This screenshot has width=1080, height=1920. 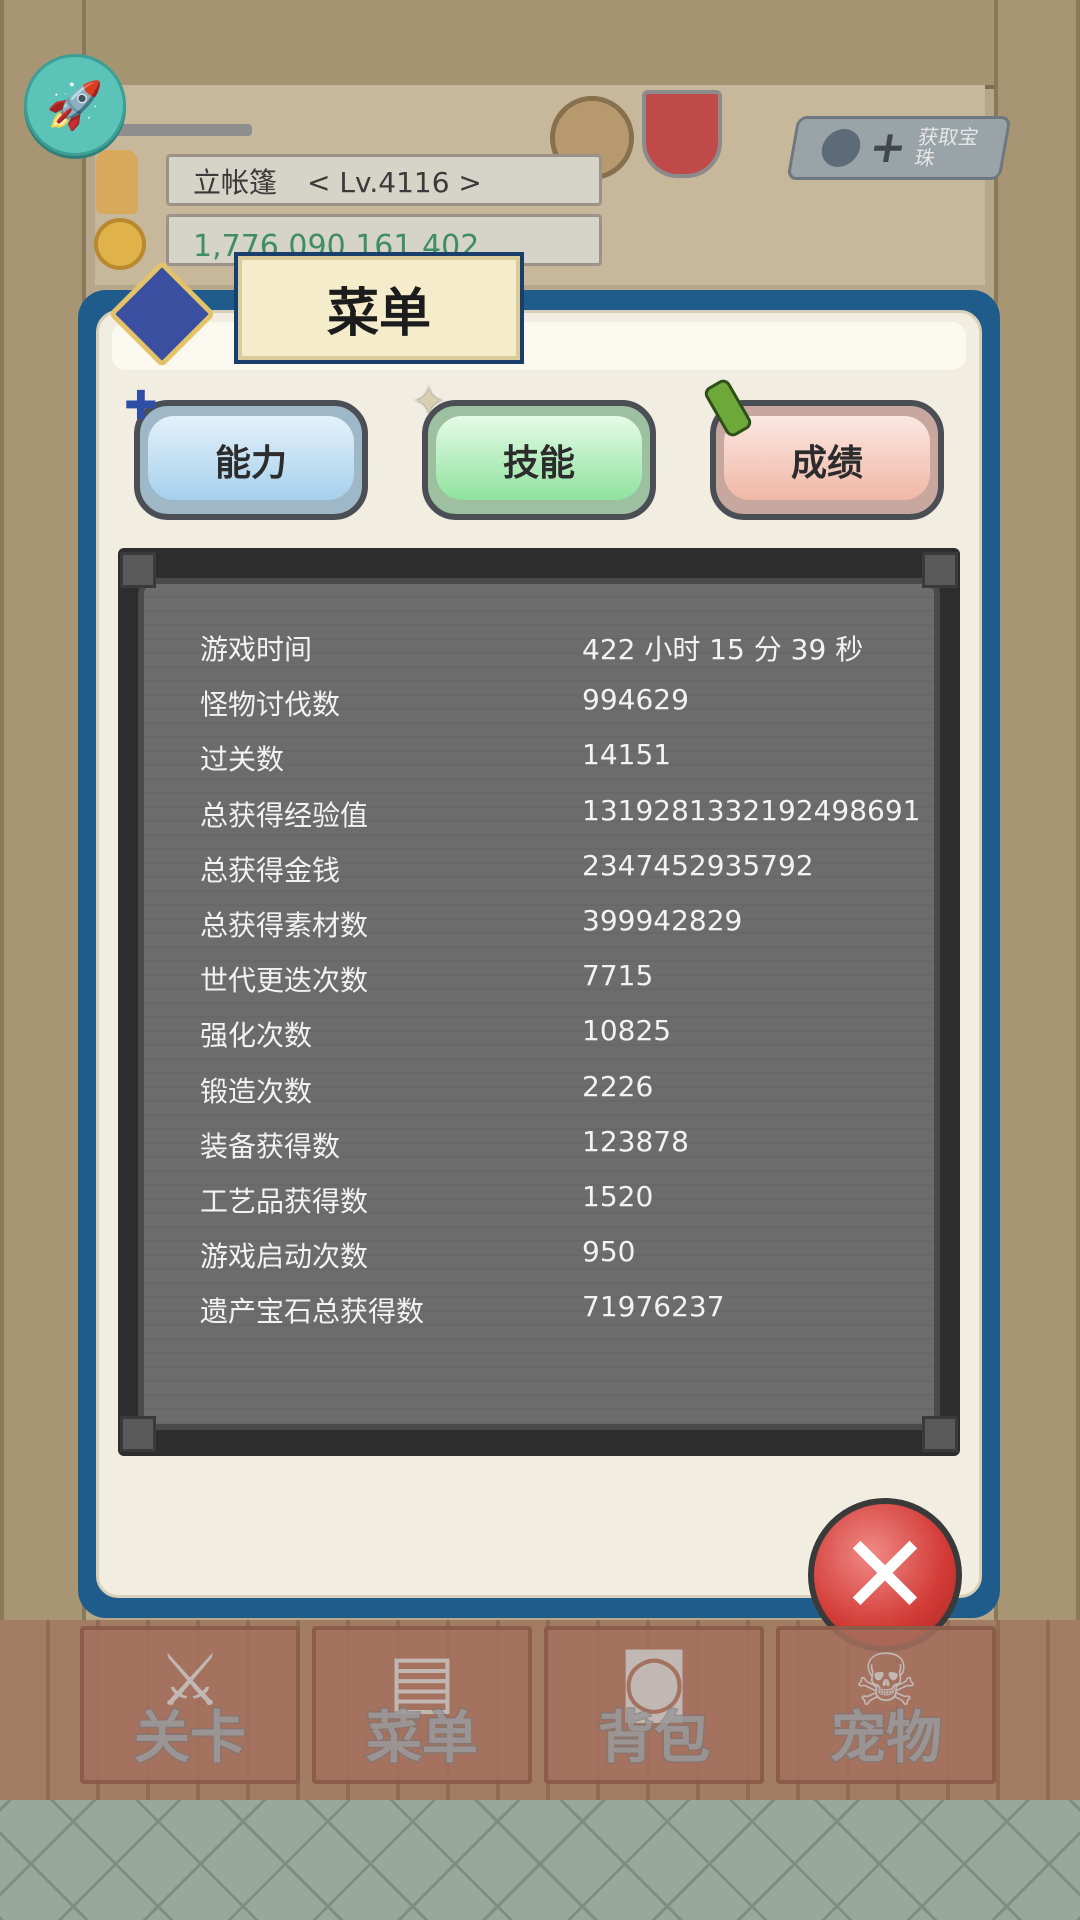 What do you see at coordinates (570, 1152) in the screenshot?
I see `stat-row: 装备获得数 123878` at bounding box center [570, 1152].